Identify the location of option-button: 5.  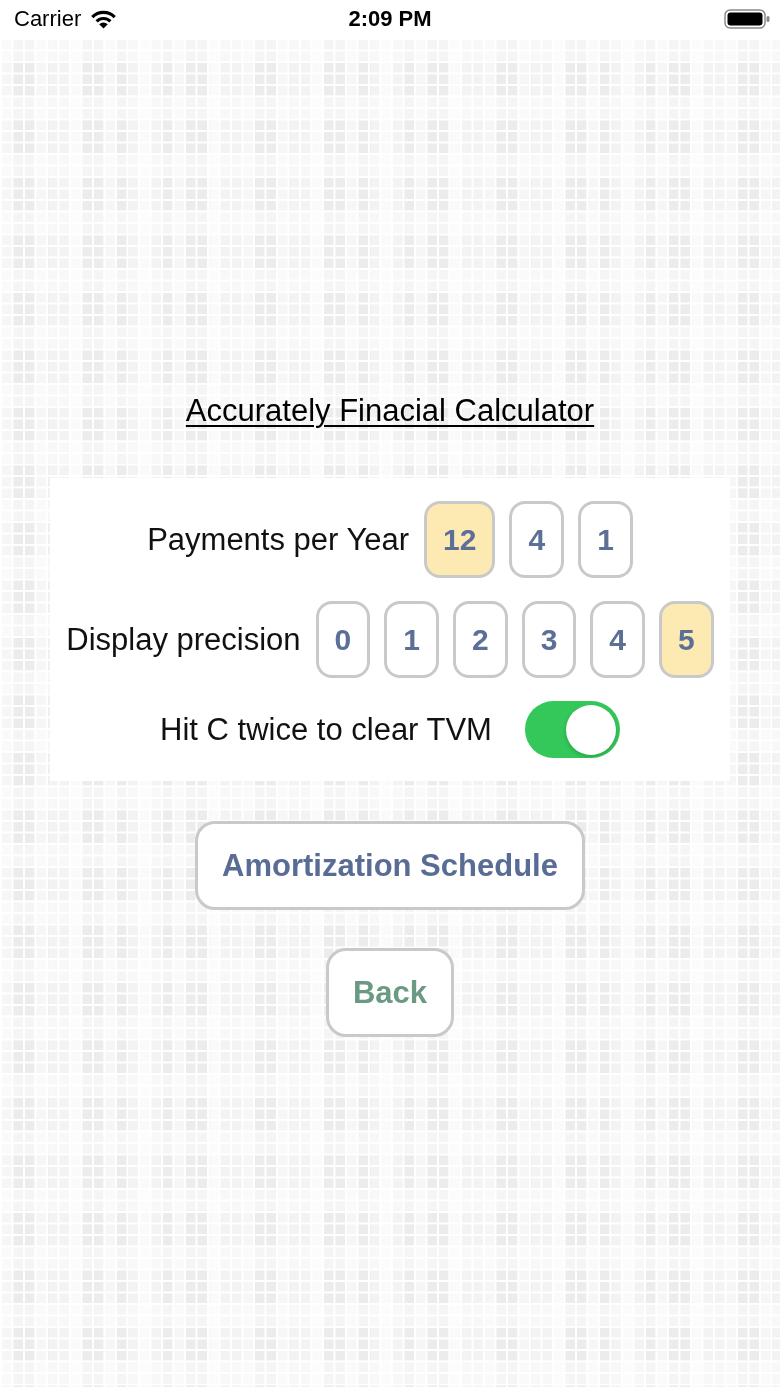
(686, 639).